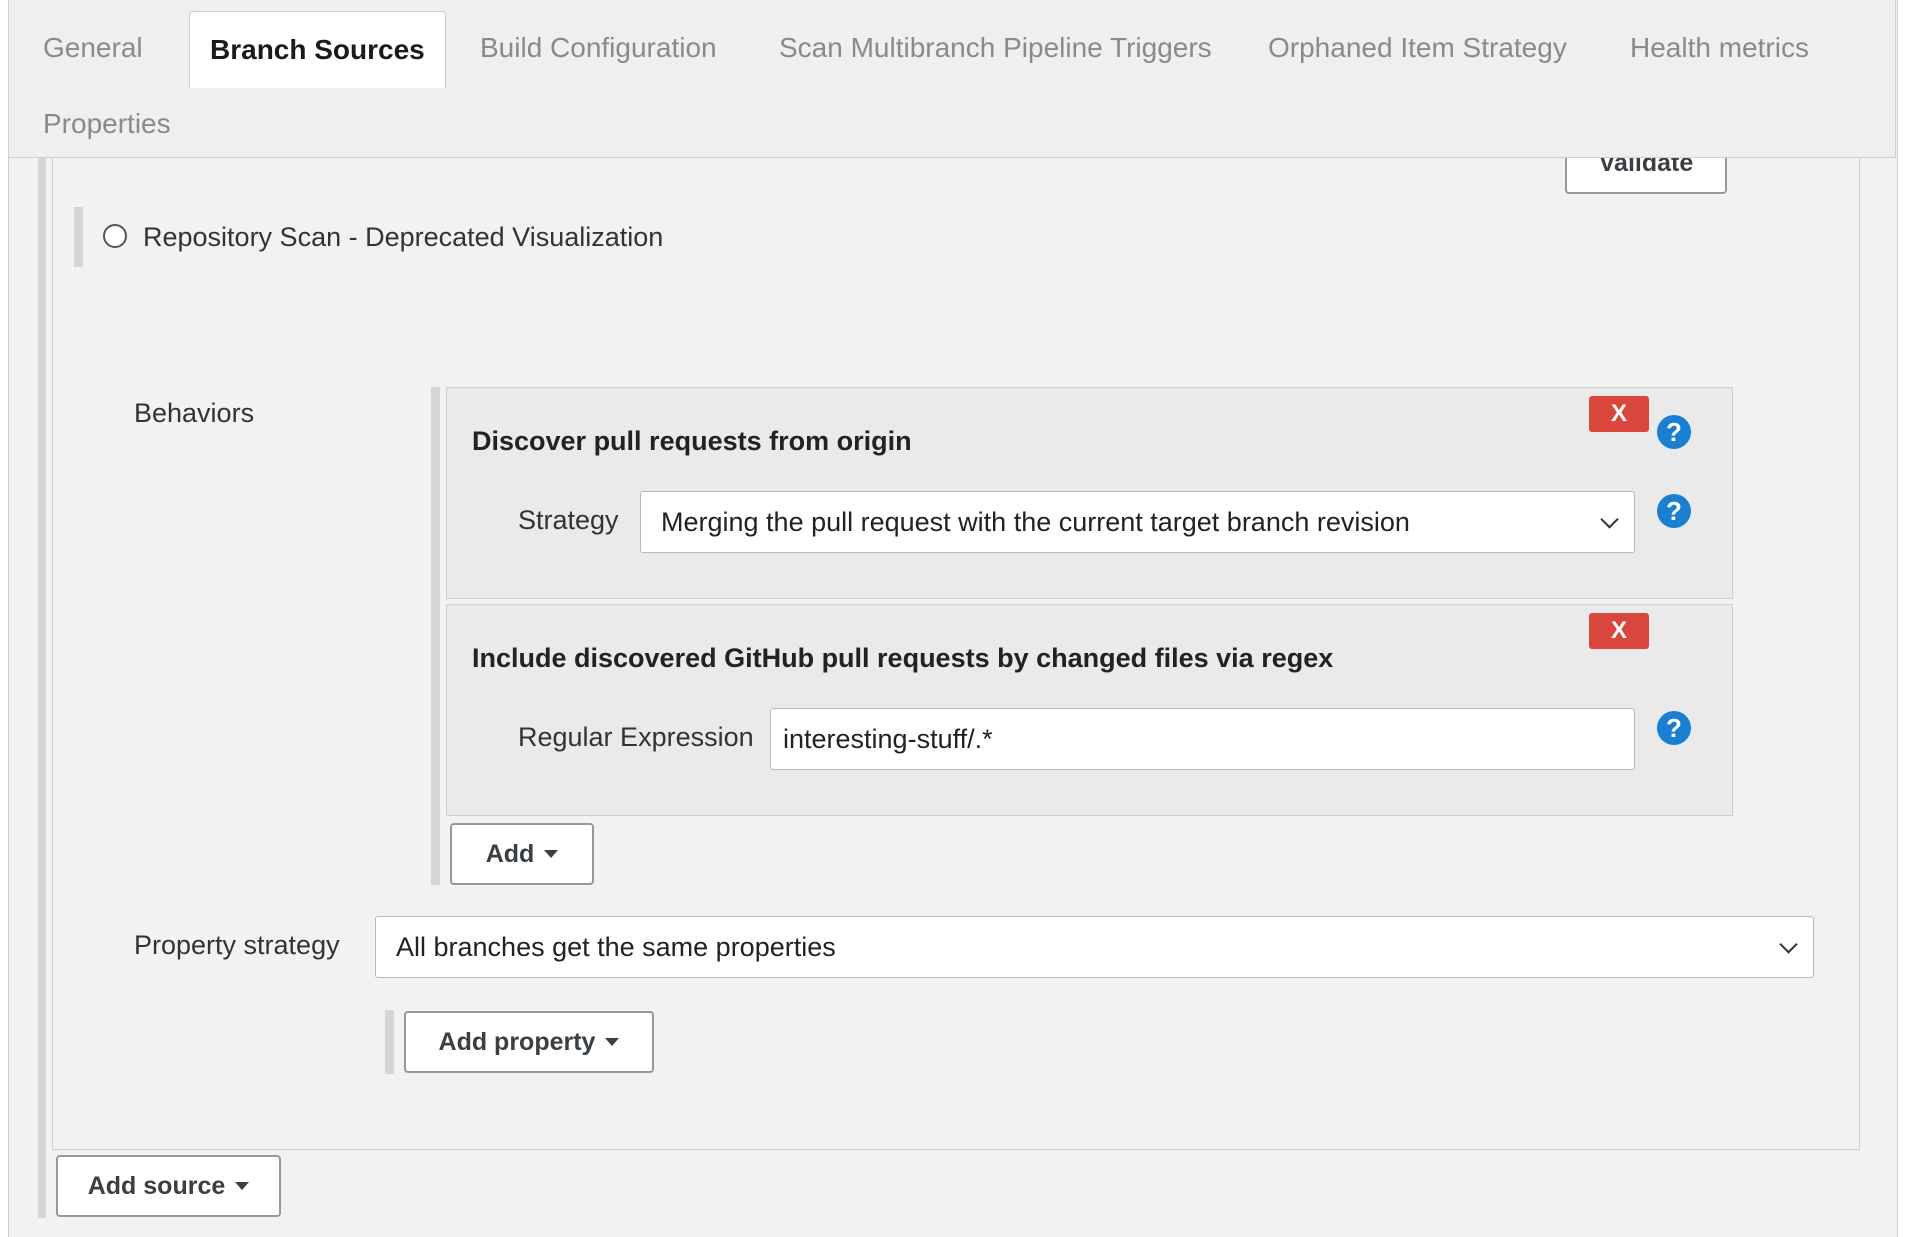 The image size is (1916, 1237). I want to click on add-behavior-button: Add, so click(522, 854).